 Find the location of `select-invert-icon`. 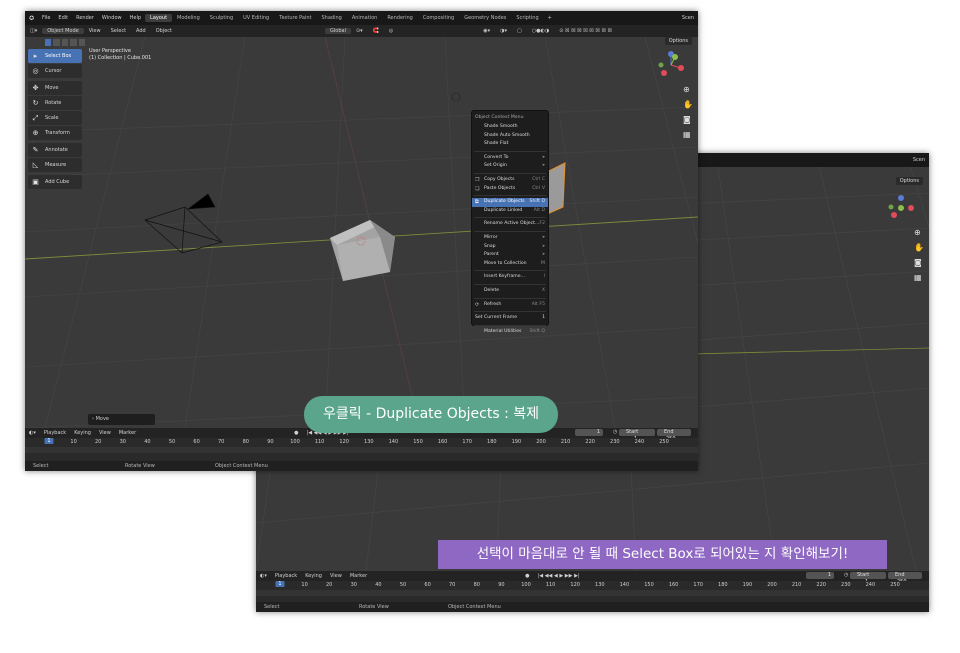

select-invert-icon is located at coordinates (73, 42).